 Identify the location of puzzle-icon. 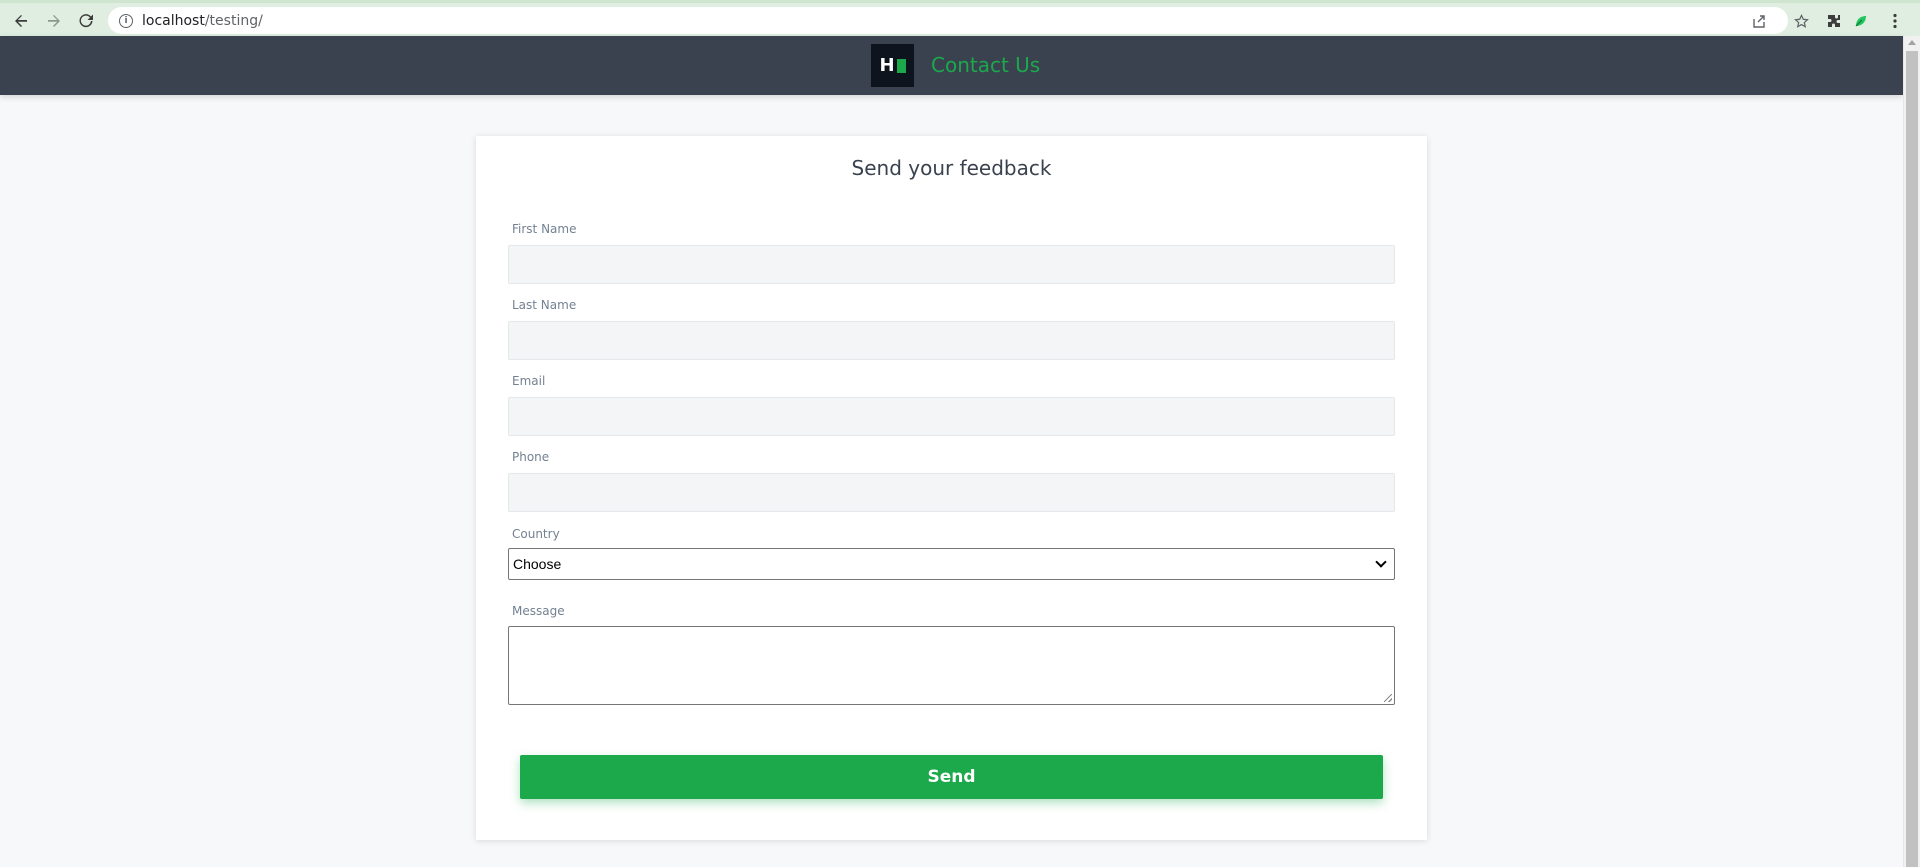
(1834, 21).